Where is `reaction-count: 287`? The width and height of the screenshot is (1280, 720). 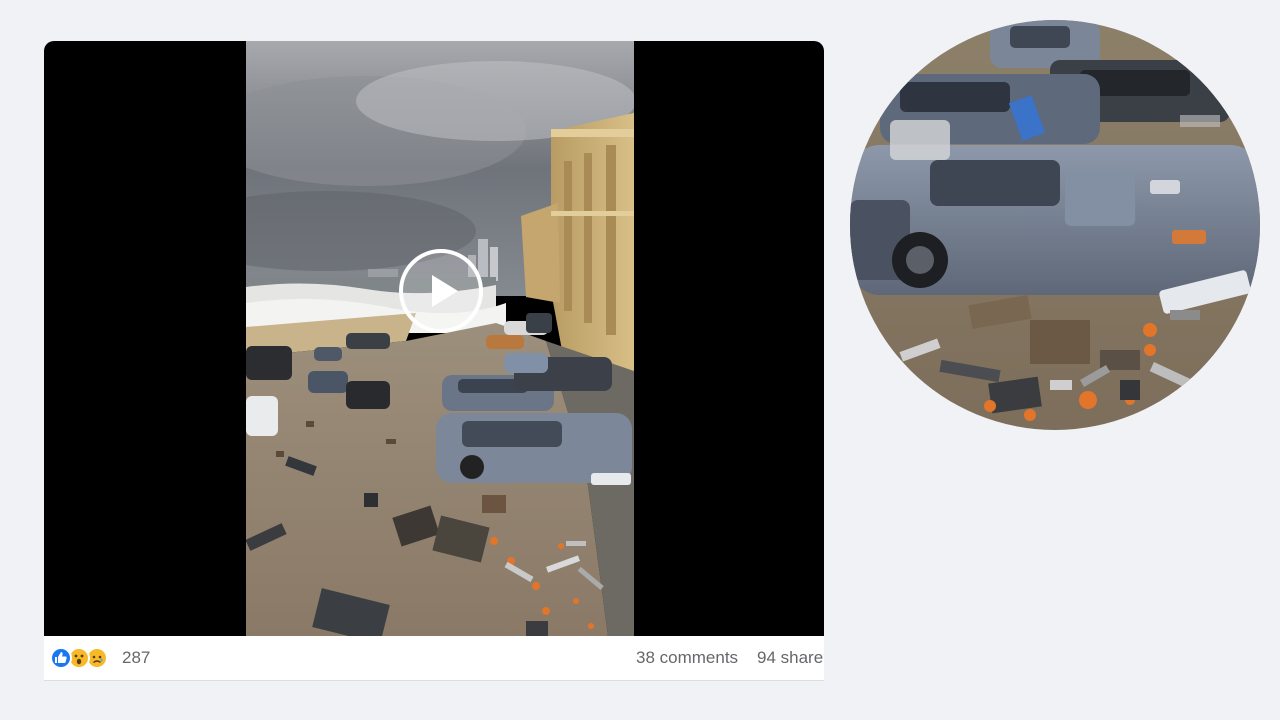
reaction-count: 287 is located at coordinates (136, 658).